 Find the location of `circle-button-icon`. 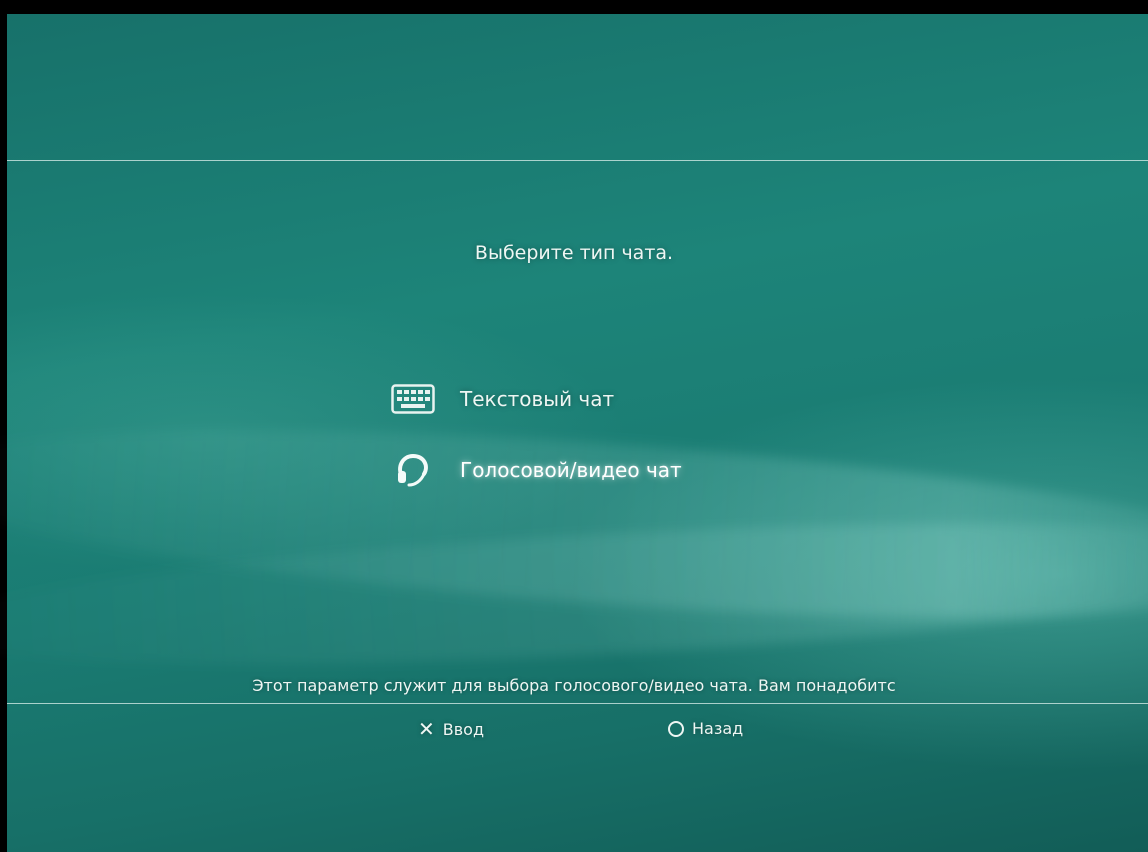

circle-button-icon is located at coordinates (676, 728).